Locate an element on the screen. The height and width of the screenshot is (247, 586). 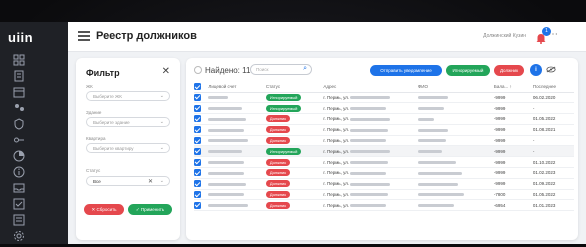
app-logo: uiin is located at coordinates (21, 37).